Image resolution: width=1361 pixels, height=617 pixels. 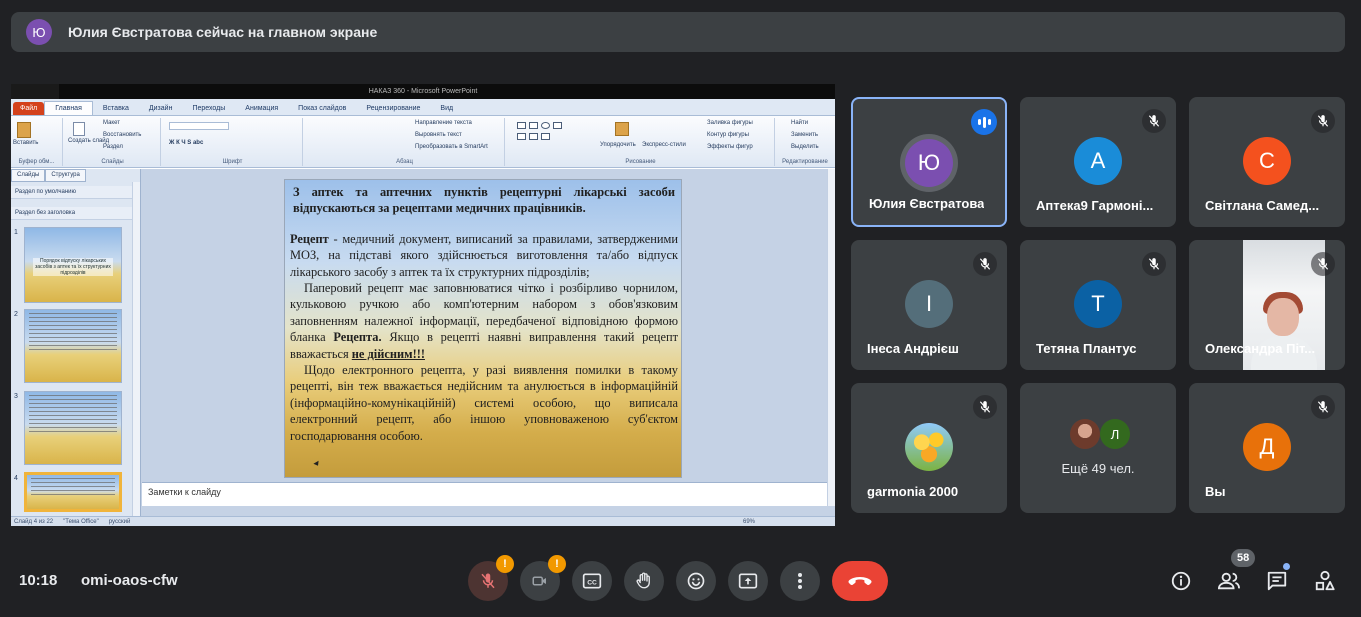 I want to click on font-name-box, so click(x=199, y=126).